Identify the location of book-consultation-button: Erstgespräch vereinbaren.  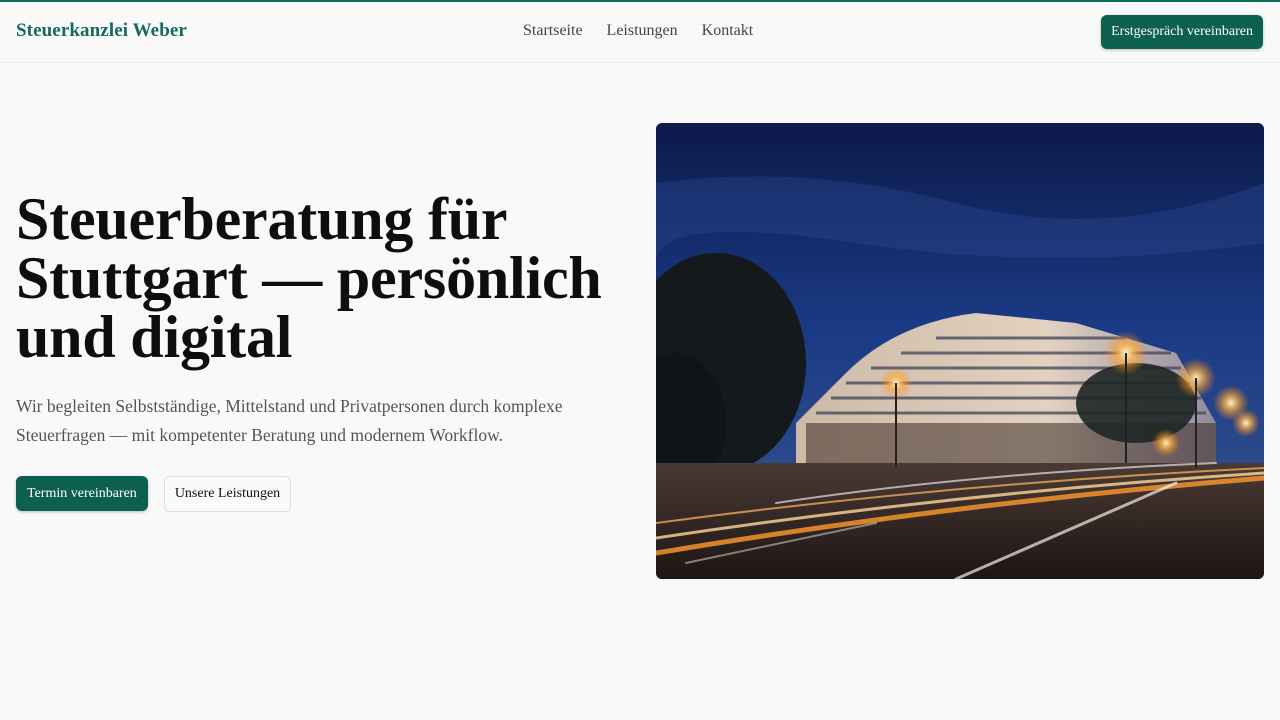
(1182, 32).